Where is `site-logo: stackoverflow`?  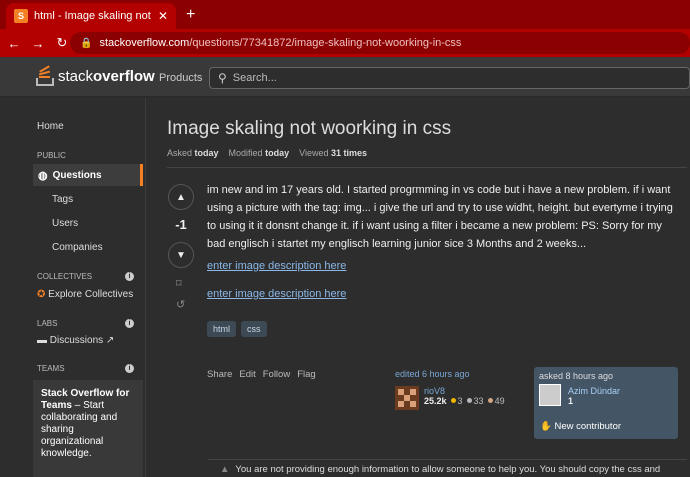
site-logo: stackoverflow is located at coordinates (95, 75).